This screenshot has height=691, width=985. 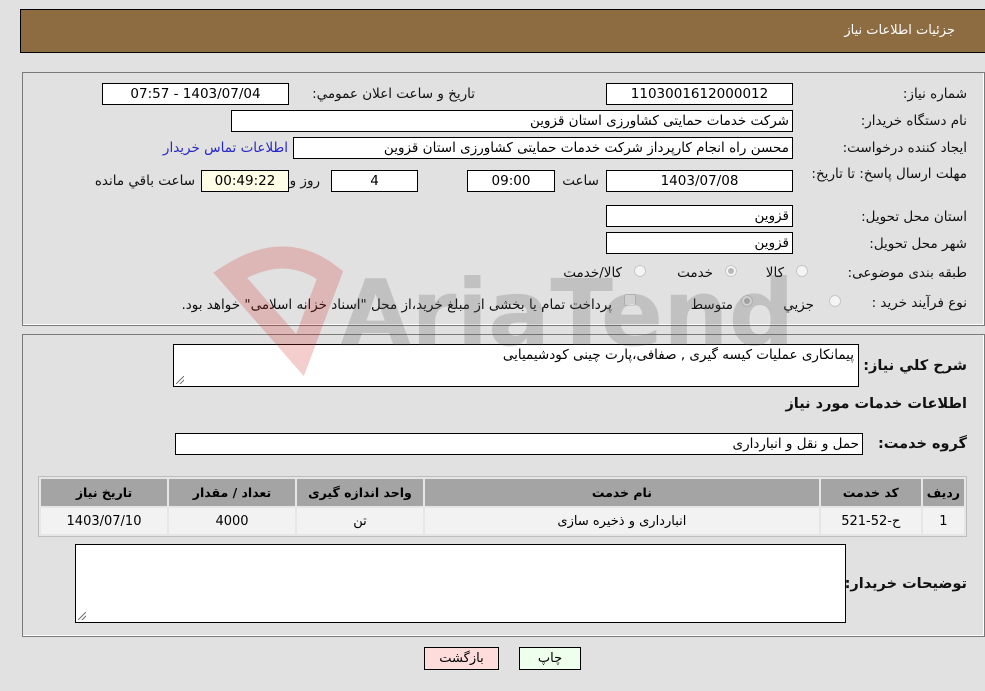 What do you see at coordinates (519, 444) in the screenshot?
I see `service-group-field: حمل و نقل و انبارداری` at bounding box center [519, 444].